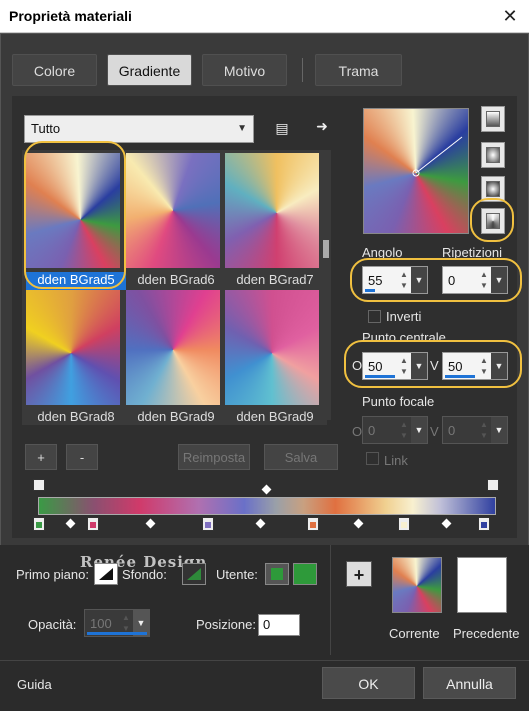  Describe the element at coordinates (434, 365) in the screenshot. I see `center-v-label: V` at that location.